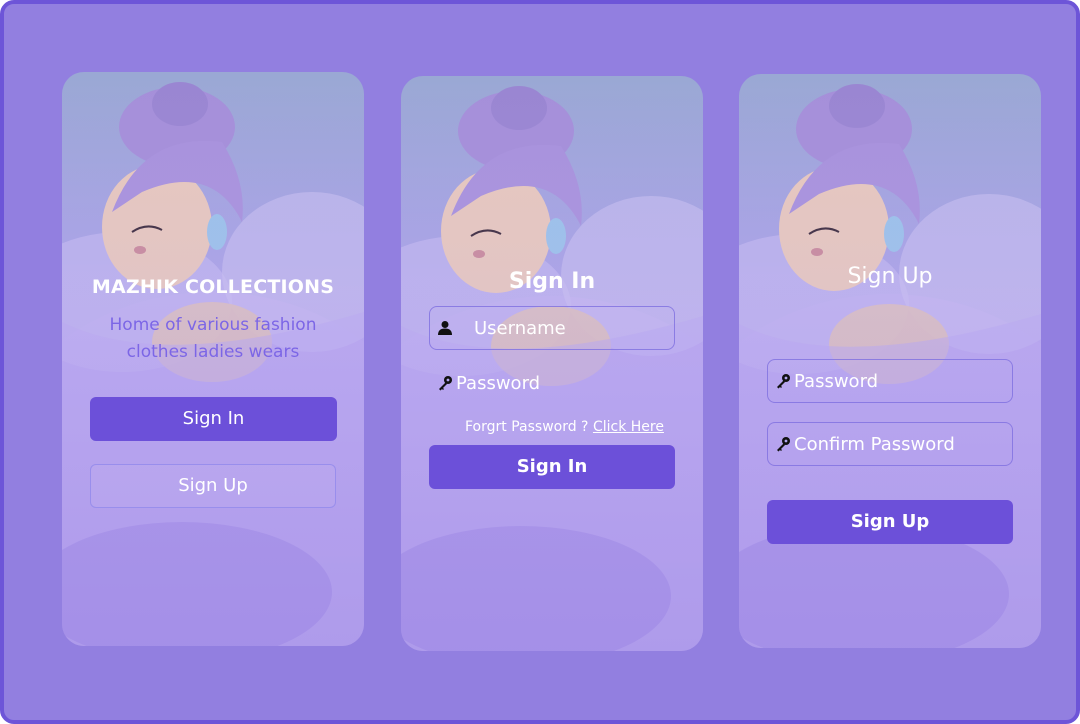 This screenshot has width=1080, height=724. What do you see at coordinates (874, 444) in the screenshot?
I see `confirm-password-placeholder: Confirm Password` at bounding box center [874, 444].